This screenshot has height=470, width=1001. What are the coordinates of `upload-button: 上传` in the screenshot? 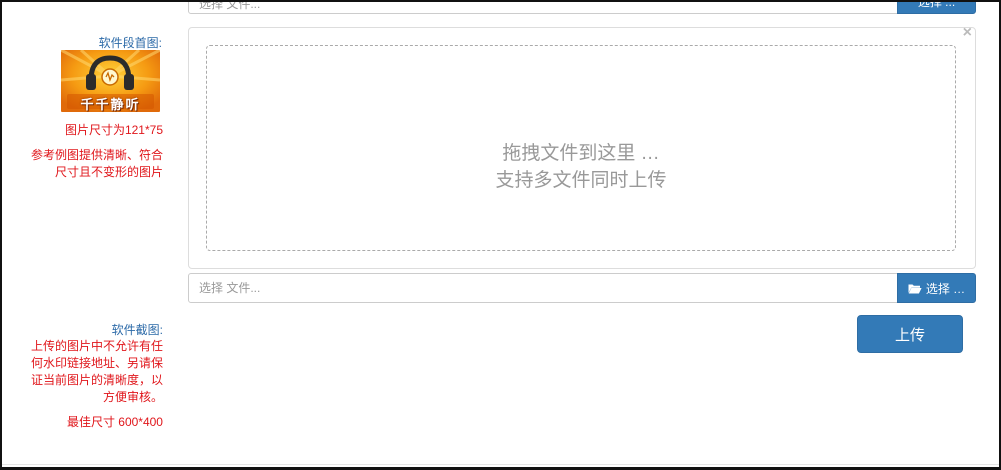 It's located at (910, 334).